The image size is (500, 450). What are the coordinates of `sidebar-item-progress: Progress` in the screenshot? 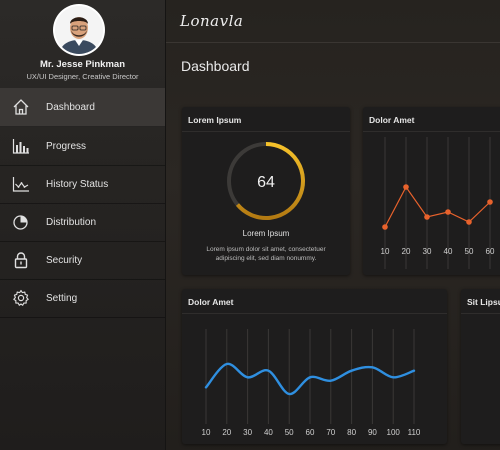 It's located at (82, 146).